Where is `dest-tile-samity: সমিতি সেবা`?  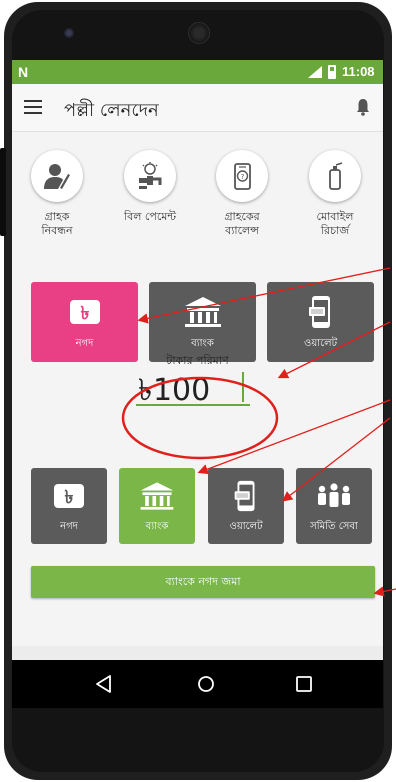
dest-tile-samity: সমিতি সেবা is located at coordinates (334, 506).